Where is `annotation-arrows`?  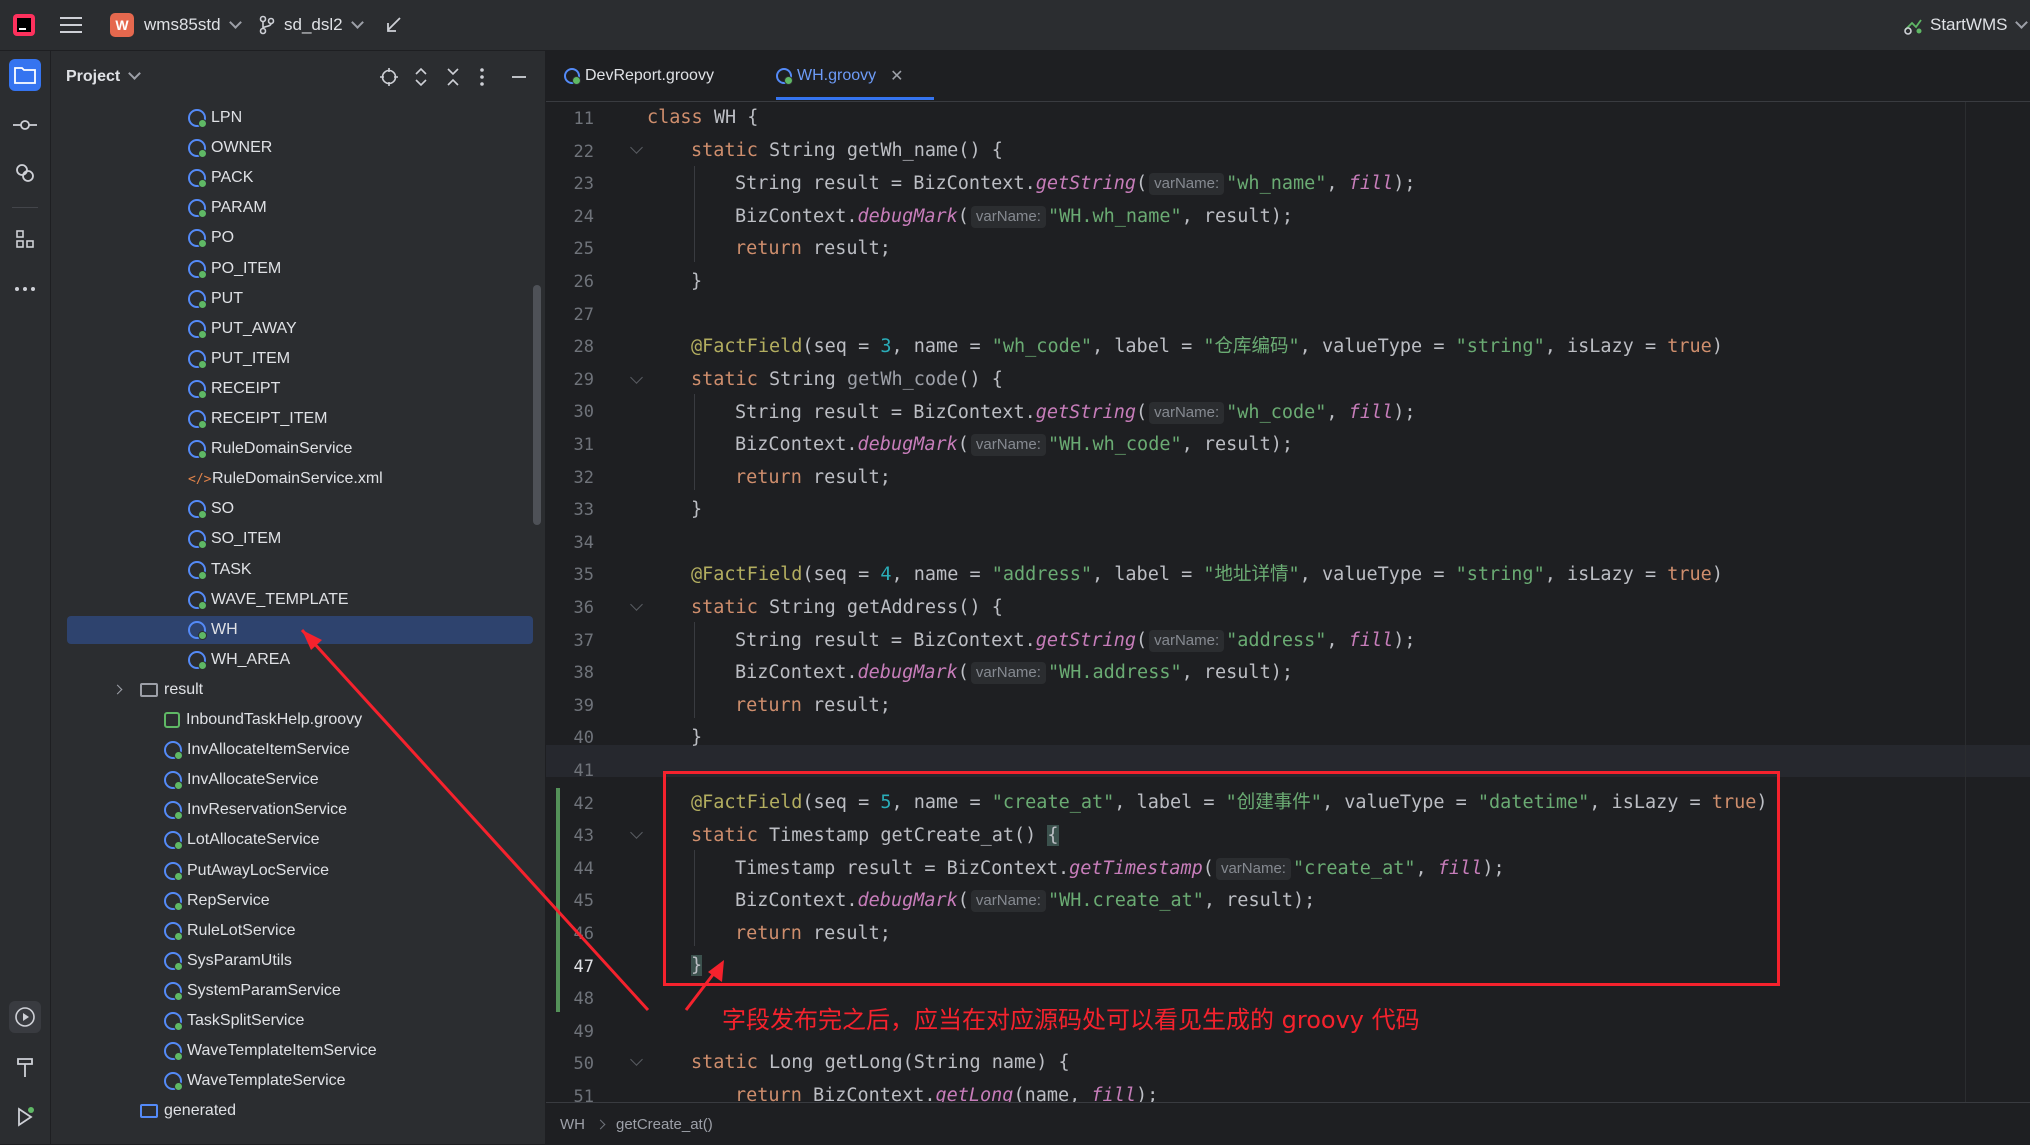 annotation-arrows is located at coordinates (512, 820).